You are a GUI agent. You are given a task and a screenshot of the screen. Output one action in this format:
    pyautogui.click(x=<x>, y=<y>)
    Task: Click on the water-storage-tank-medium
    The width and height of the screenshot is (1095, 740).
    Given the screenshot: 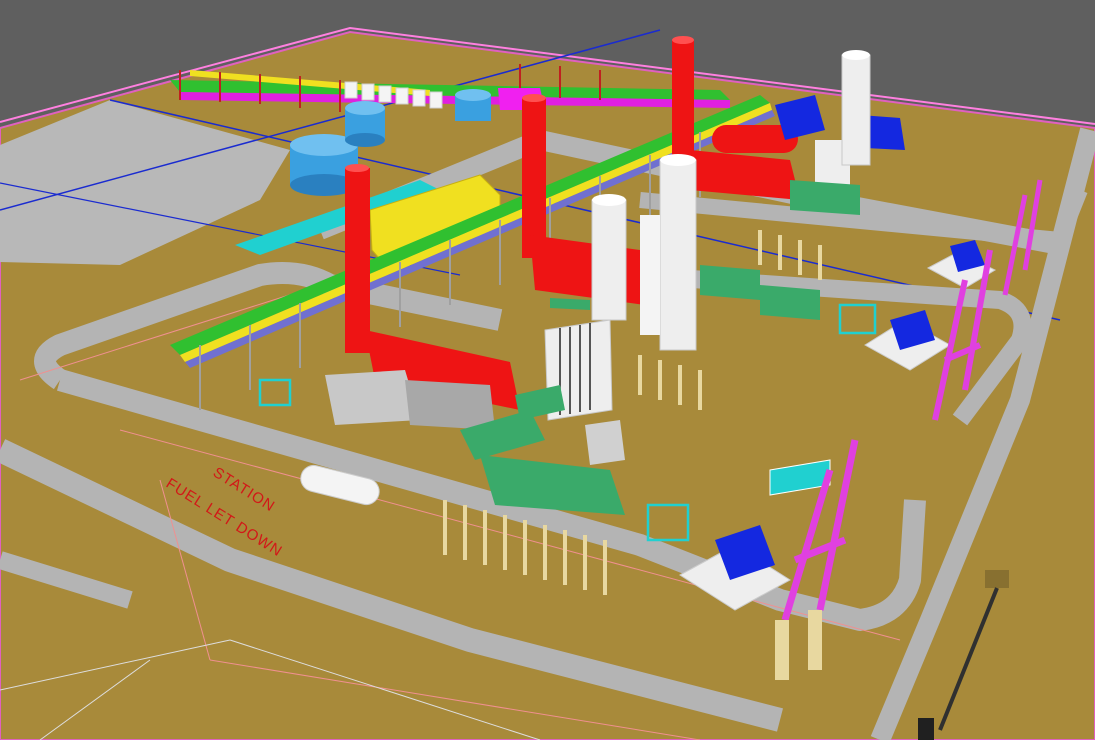 What is the action you would take?
    pyautogui.click(x=365, y=124)
    